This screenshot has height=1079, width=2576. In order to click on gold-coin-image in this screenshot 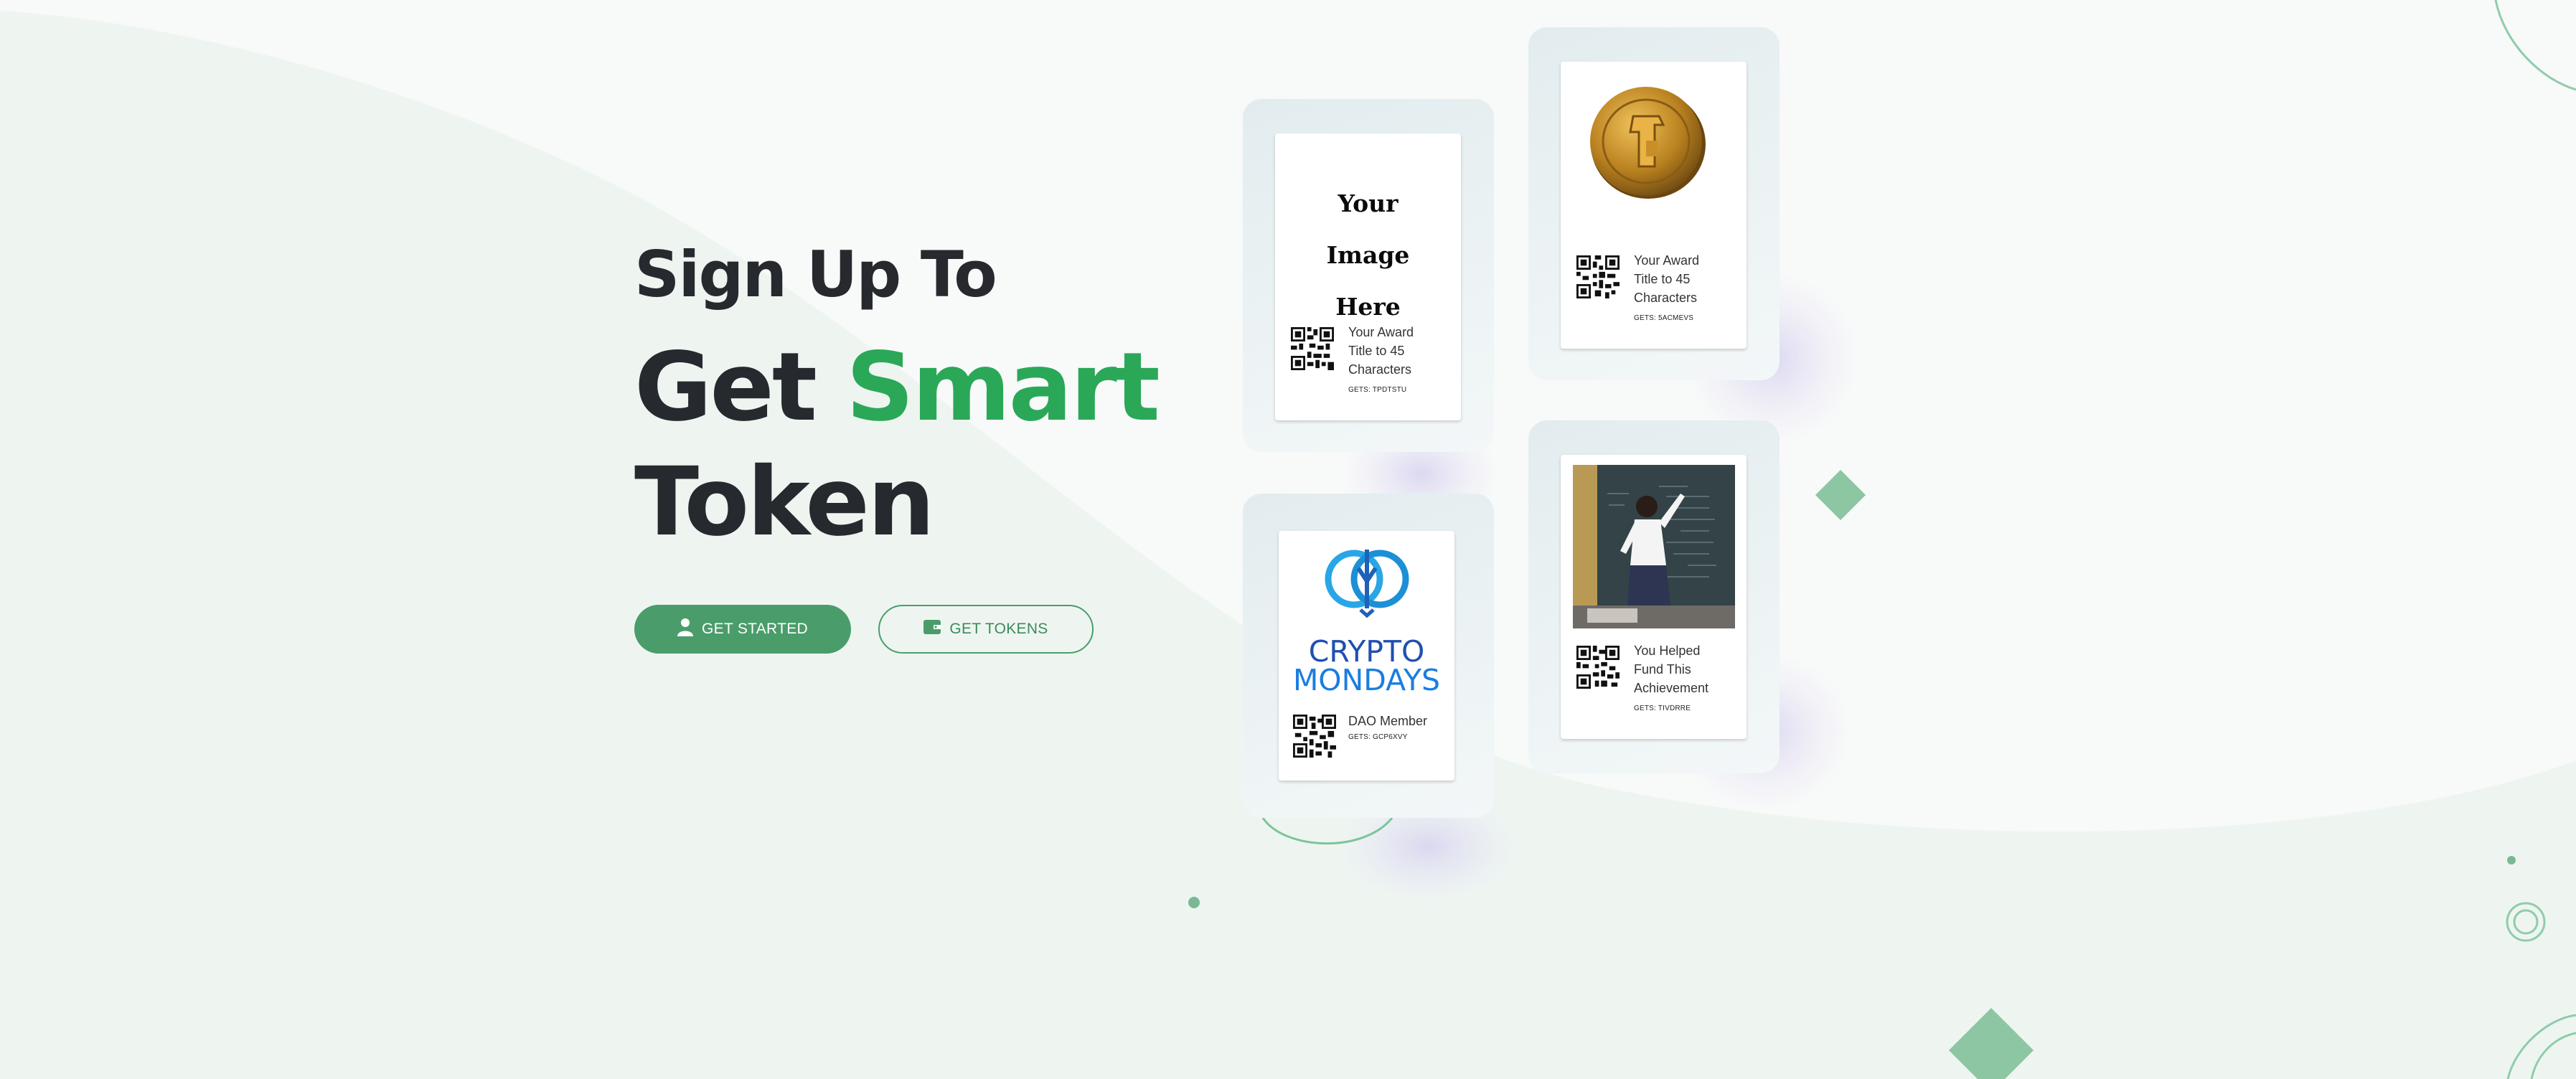, I will do `click(1648, 143)`.